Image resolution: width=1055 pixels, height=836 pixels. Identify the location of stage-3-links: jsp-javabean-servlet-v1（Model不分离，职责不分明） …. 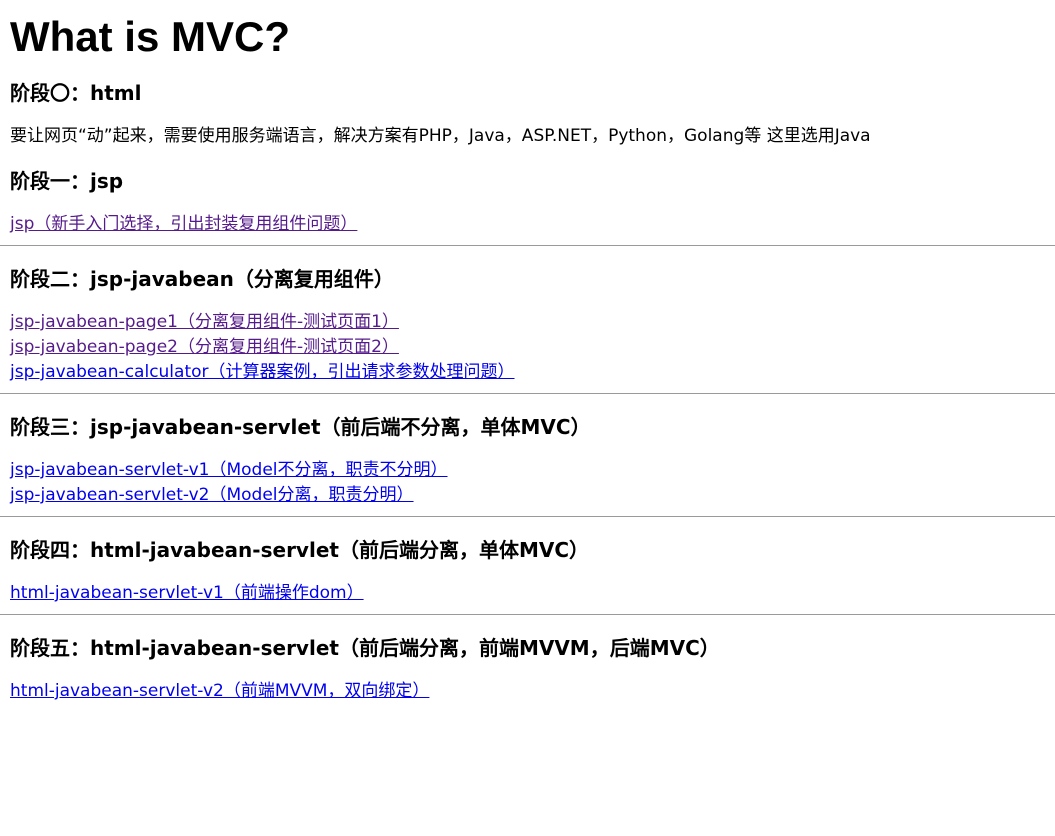
(527, 483).